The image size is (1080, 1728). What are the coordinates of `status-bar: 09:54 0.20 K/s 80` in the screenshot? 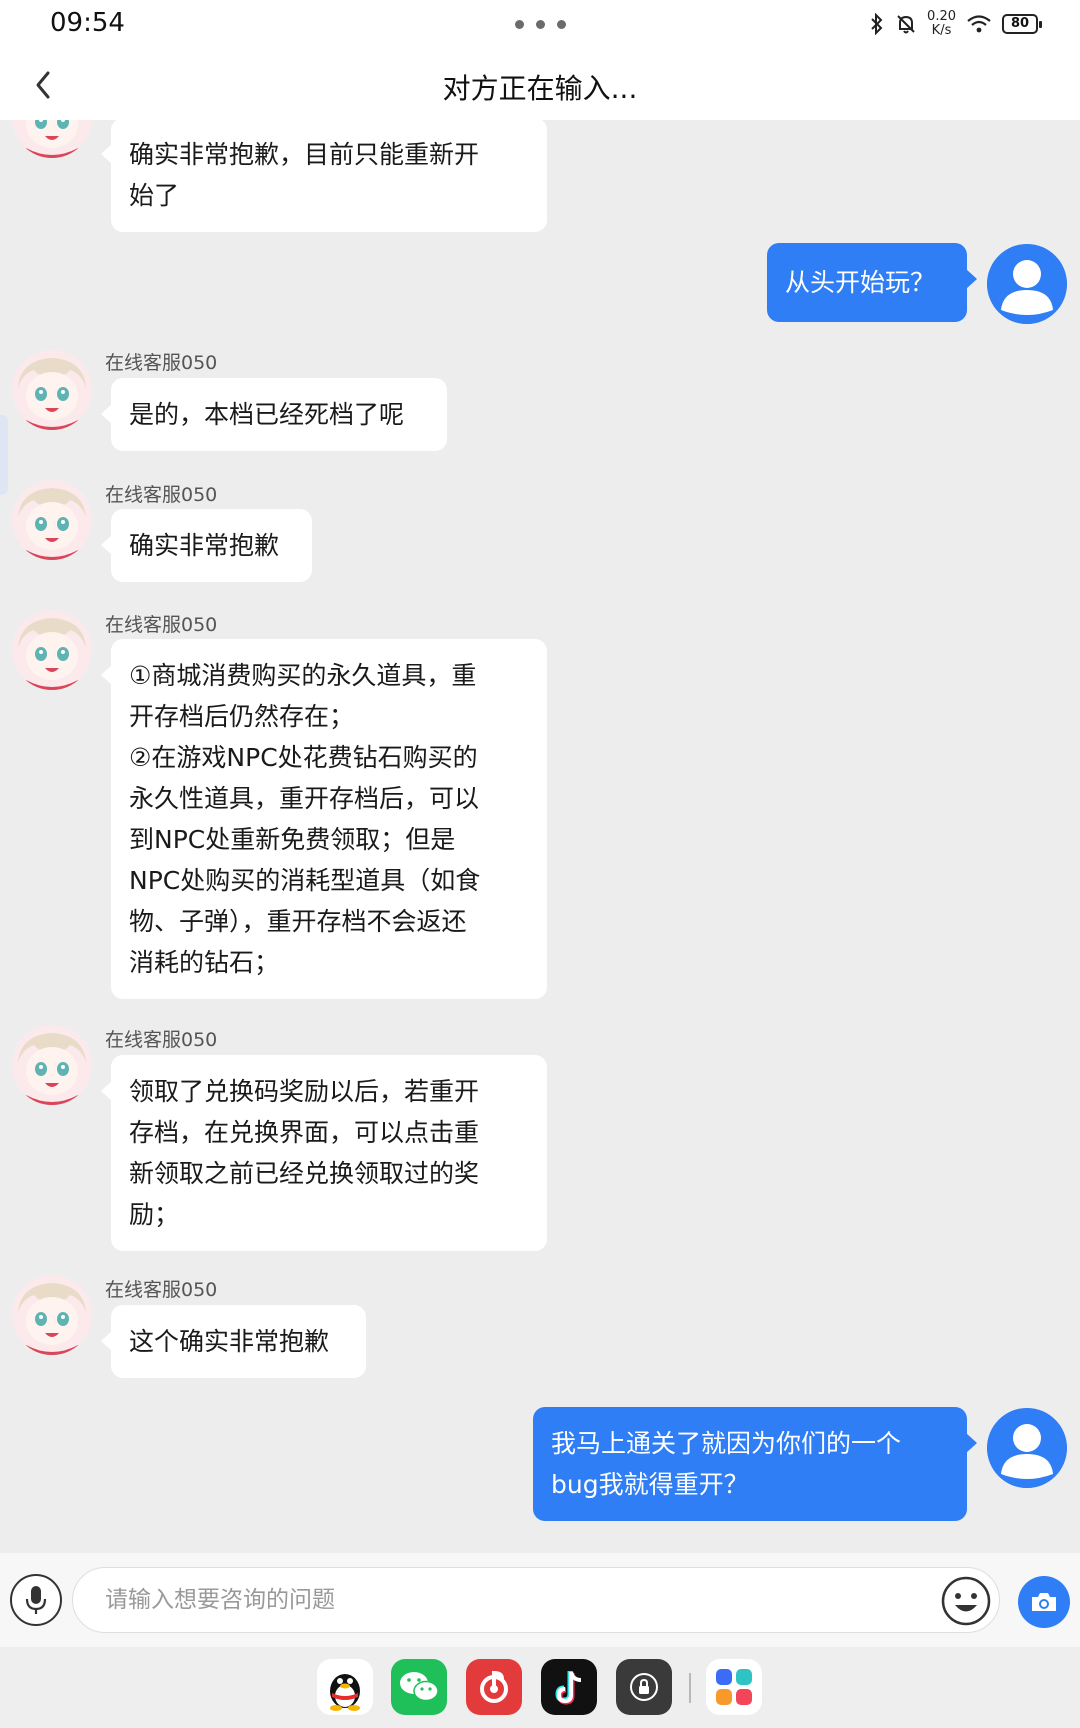 It's located at (540, 25).